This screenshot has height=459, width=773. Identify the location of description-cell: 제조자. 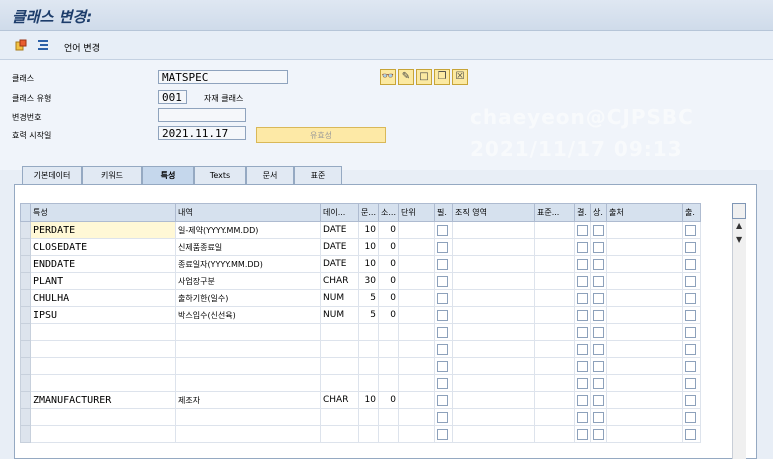
(248, 400).